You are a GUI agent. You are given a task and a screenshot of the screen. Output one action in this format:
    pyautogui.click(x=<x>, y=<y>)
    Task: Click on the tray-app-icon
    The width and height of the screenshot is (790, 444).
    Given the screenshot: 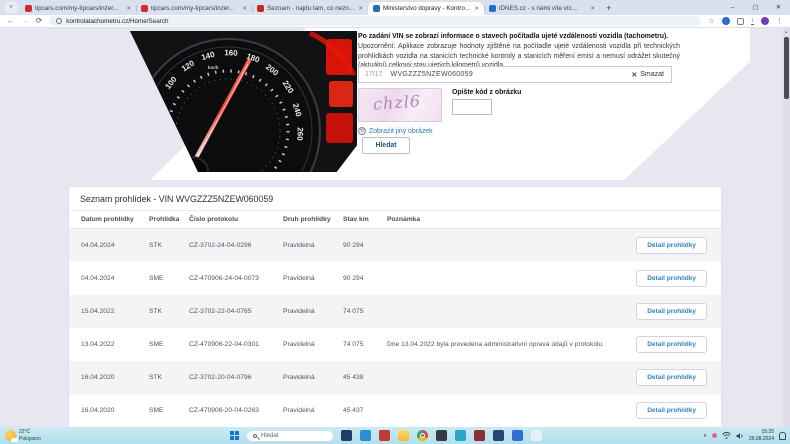 What is the action you would take?
    pyautogui.click(x=714, y=435)
    